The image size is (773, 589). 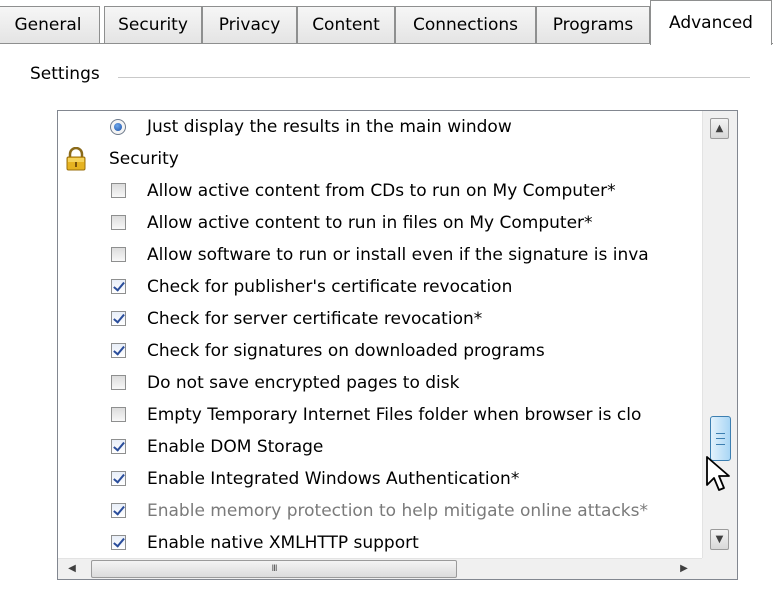 I want to click on horizontal-scroll-thumb: III, so click(x=274, y=569).